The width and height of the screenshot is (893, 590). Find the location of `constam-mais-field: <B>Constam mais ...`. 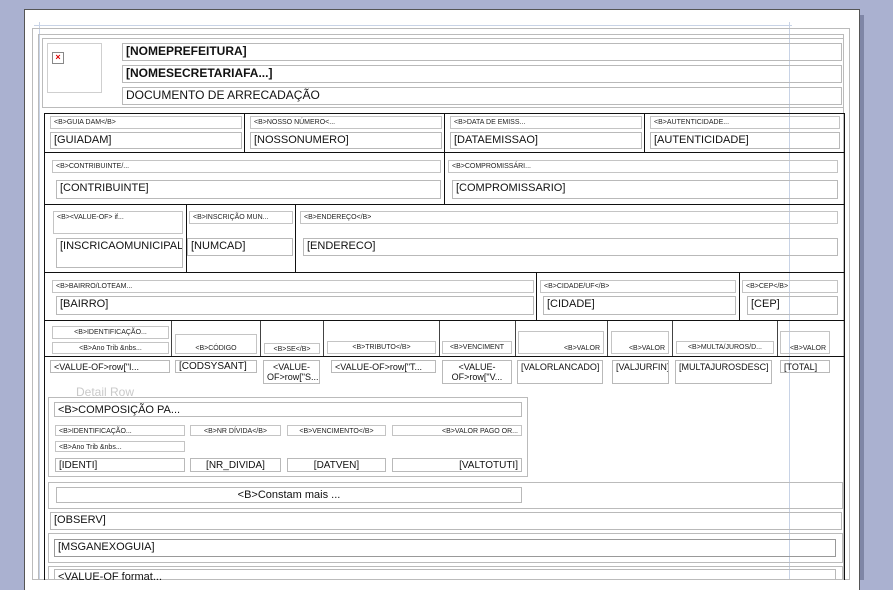

constam-mais-field: <B>Constam mais ... is located at coordinates (289, 495).